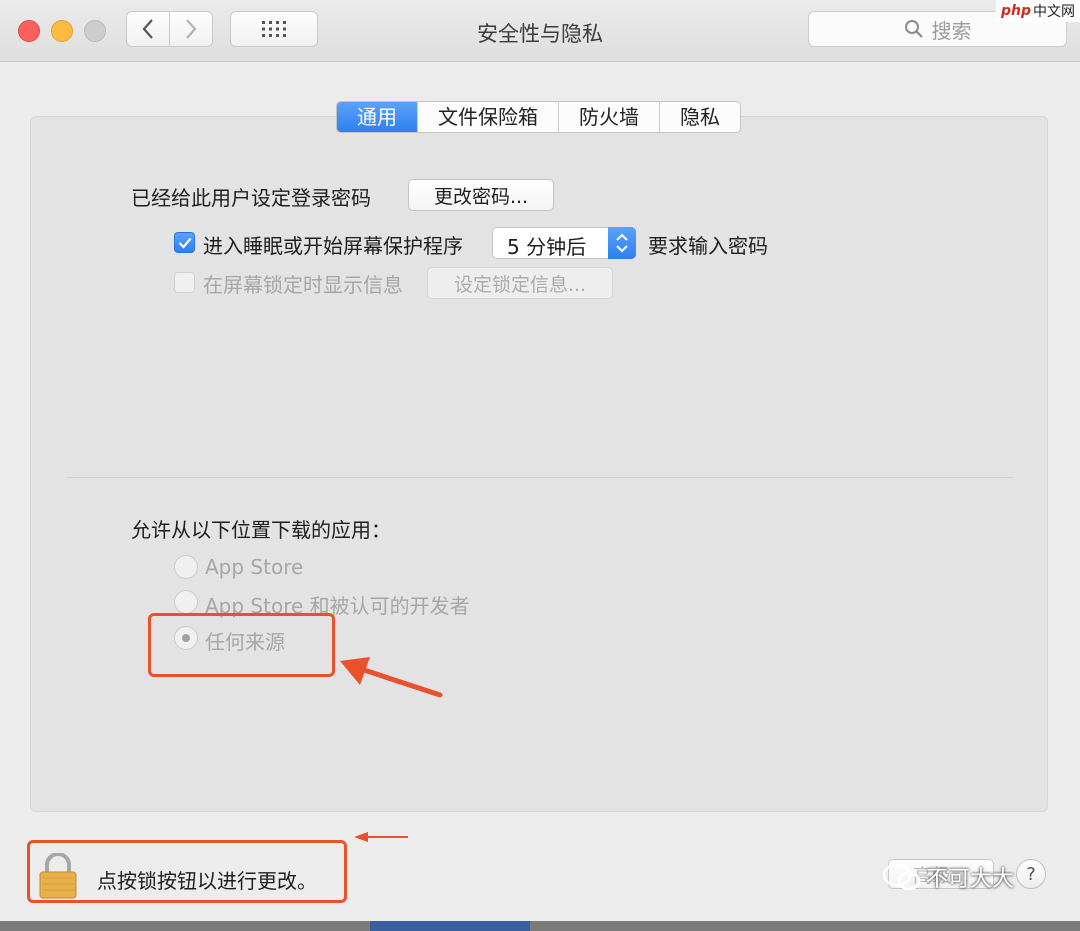 The image size is (1080, 931). What do you see at coordinates (261, 530) in the screenshot?
I see `downloads-heading: 允许从以下位置下载的应用：` at bounding box center [261, 530].